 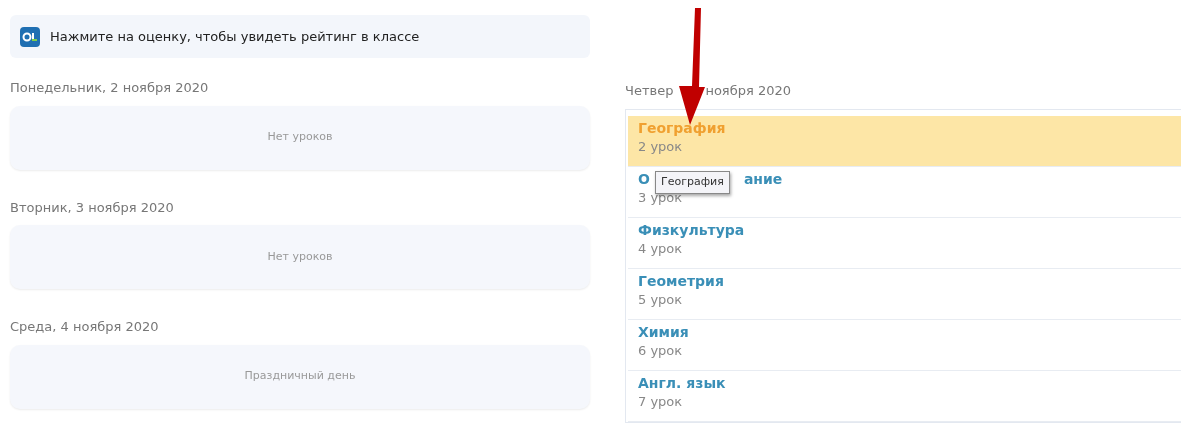 I want to click on lesson-number: 2 урок, so click(x=661, y=146).